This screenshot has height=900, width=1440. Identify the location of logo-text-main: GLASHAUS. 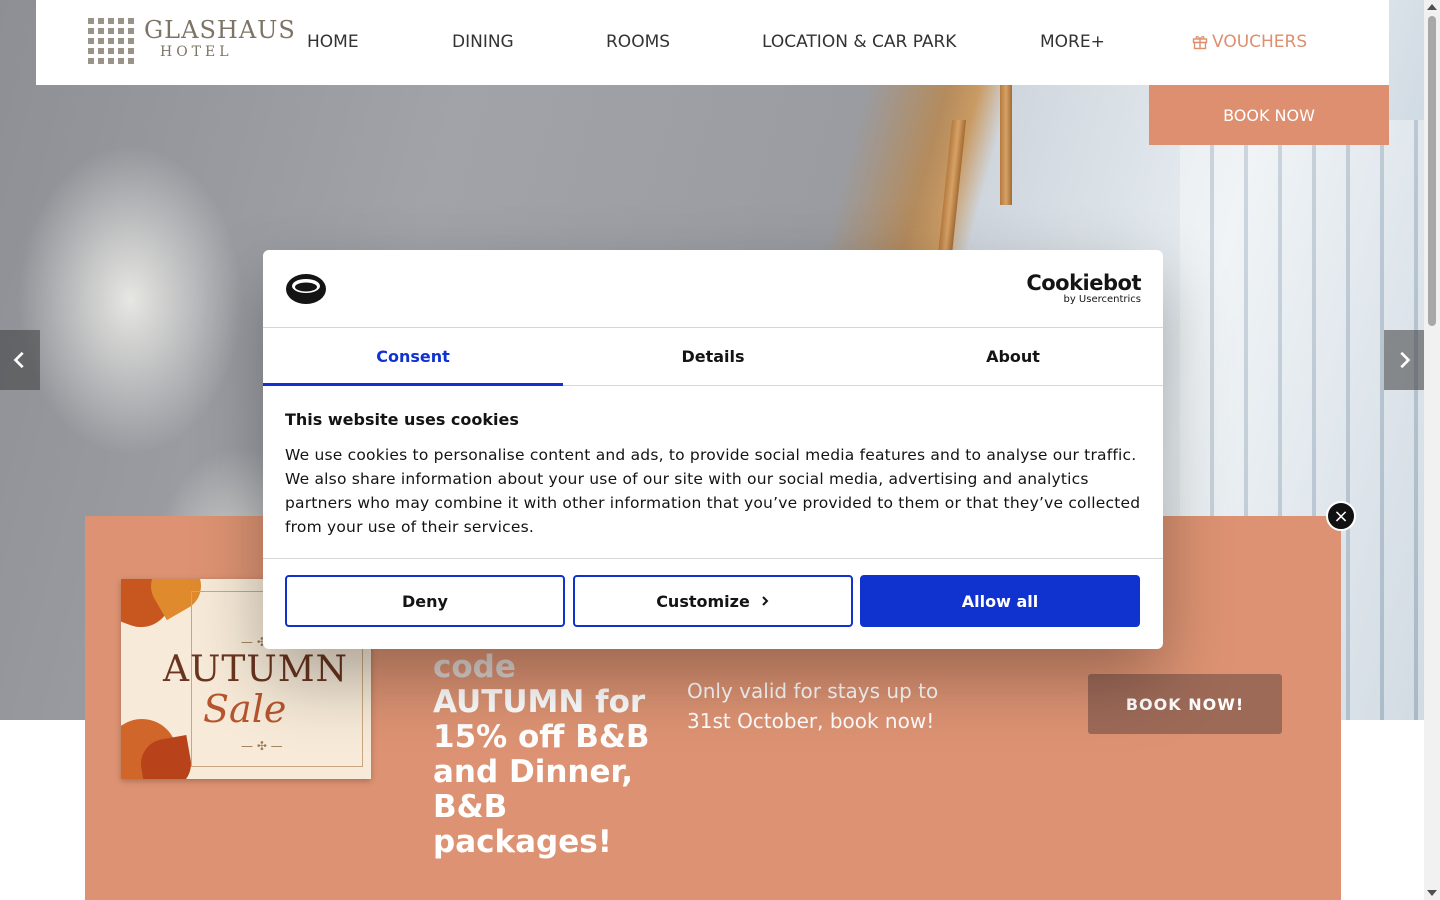
(220, 30).